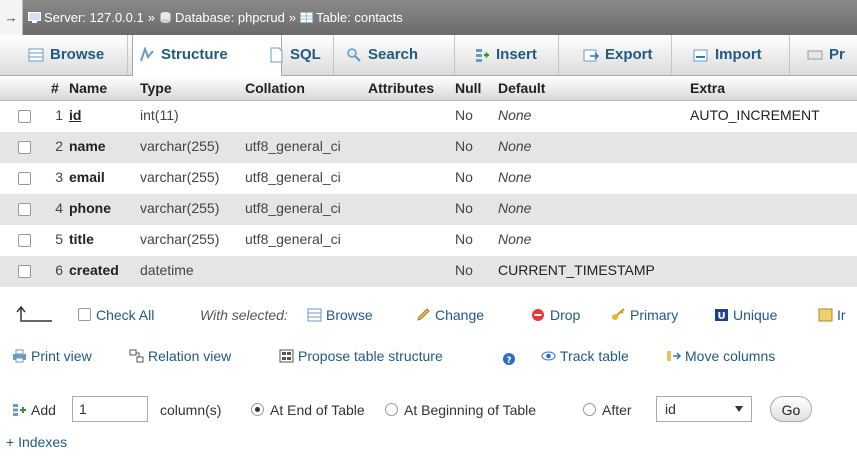 This screenshot has width=857, height=460. What do you see at coordinates (359, 17) in the screenshot?
I see `breadcrumb-table: Table: contacts` at bounding box center [359, 17].